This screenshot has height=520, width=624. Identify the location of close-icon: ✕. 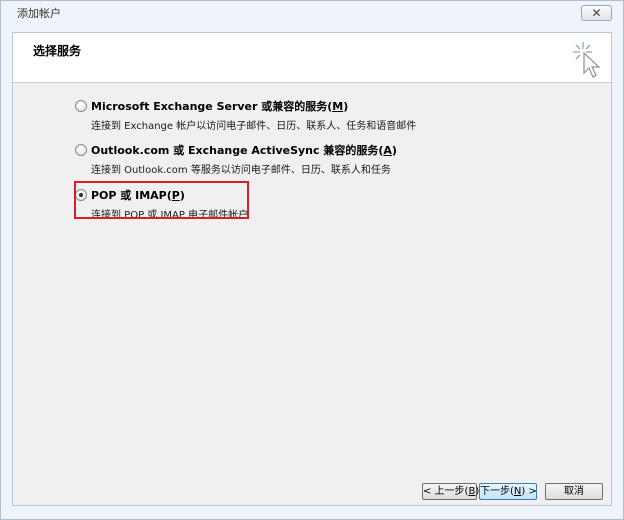
(596, 13).